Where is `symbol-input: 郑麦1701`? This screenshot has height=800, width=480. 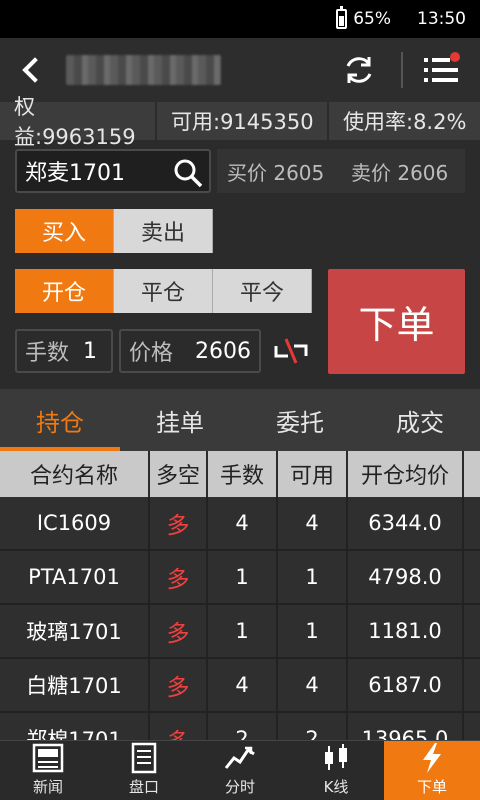
symbol-input: 郑麦1701 is located at coordinates (113, 171).